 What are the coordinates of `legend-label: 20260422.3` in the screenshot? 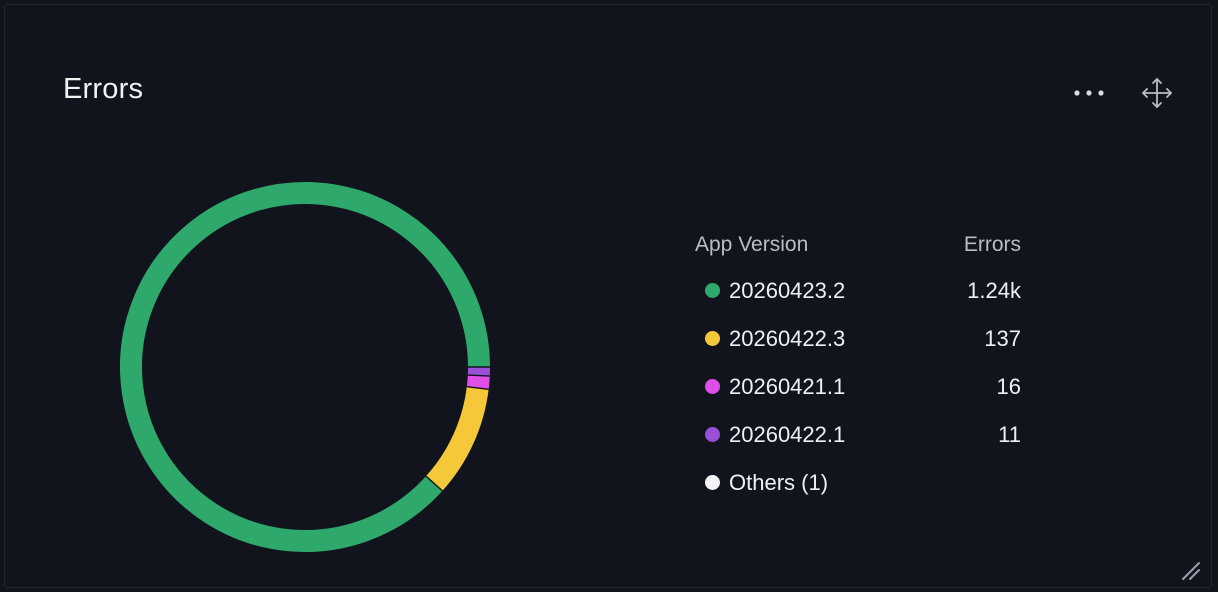 It's located at (787, 338).